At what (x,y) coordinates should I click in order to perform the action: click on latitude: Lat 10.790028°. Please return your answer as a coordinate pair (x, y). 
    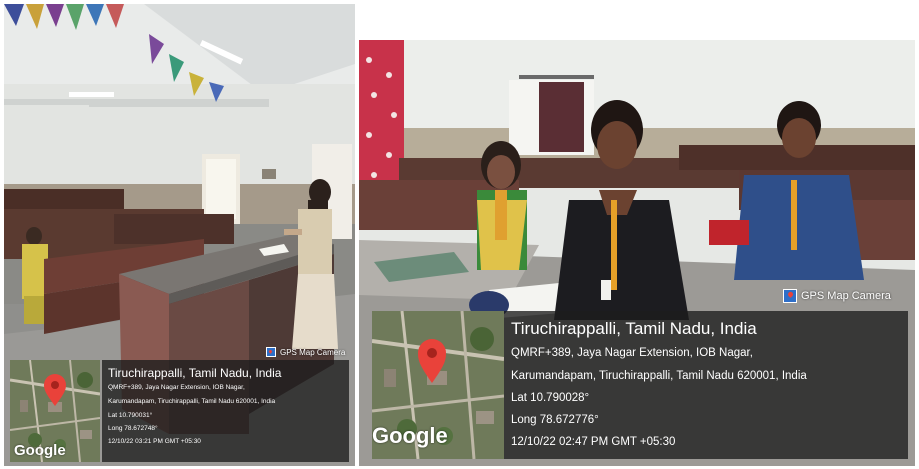
    Looking at the image, I should click on (550, 398).